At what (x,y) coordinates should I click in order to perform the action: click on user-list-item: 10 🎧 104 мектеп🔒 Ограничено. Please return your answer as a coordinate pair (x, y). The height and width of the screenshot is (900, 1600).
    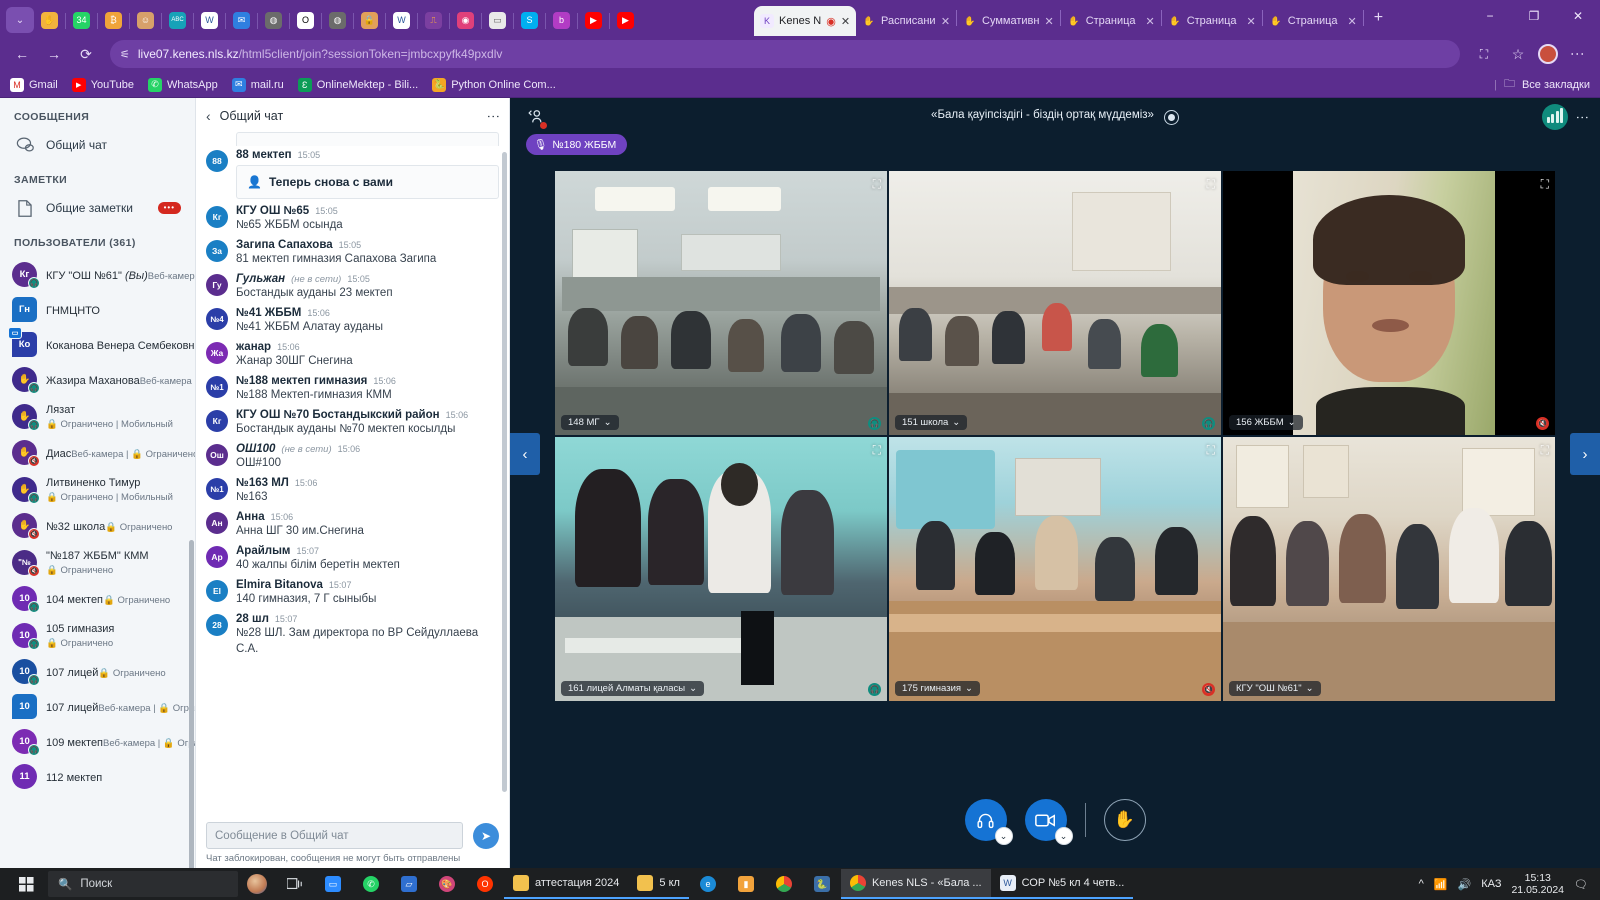
    Looking at the image, I should click on (97, 598).